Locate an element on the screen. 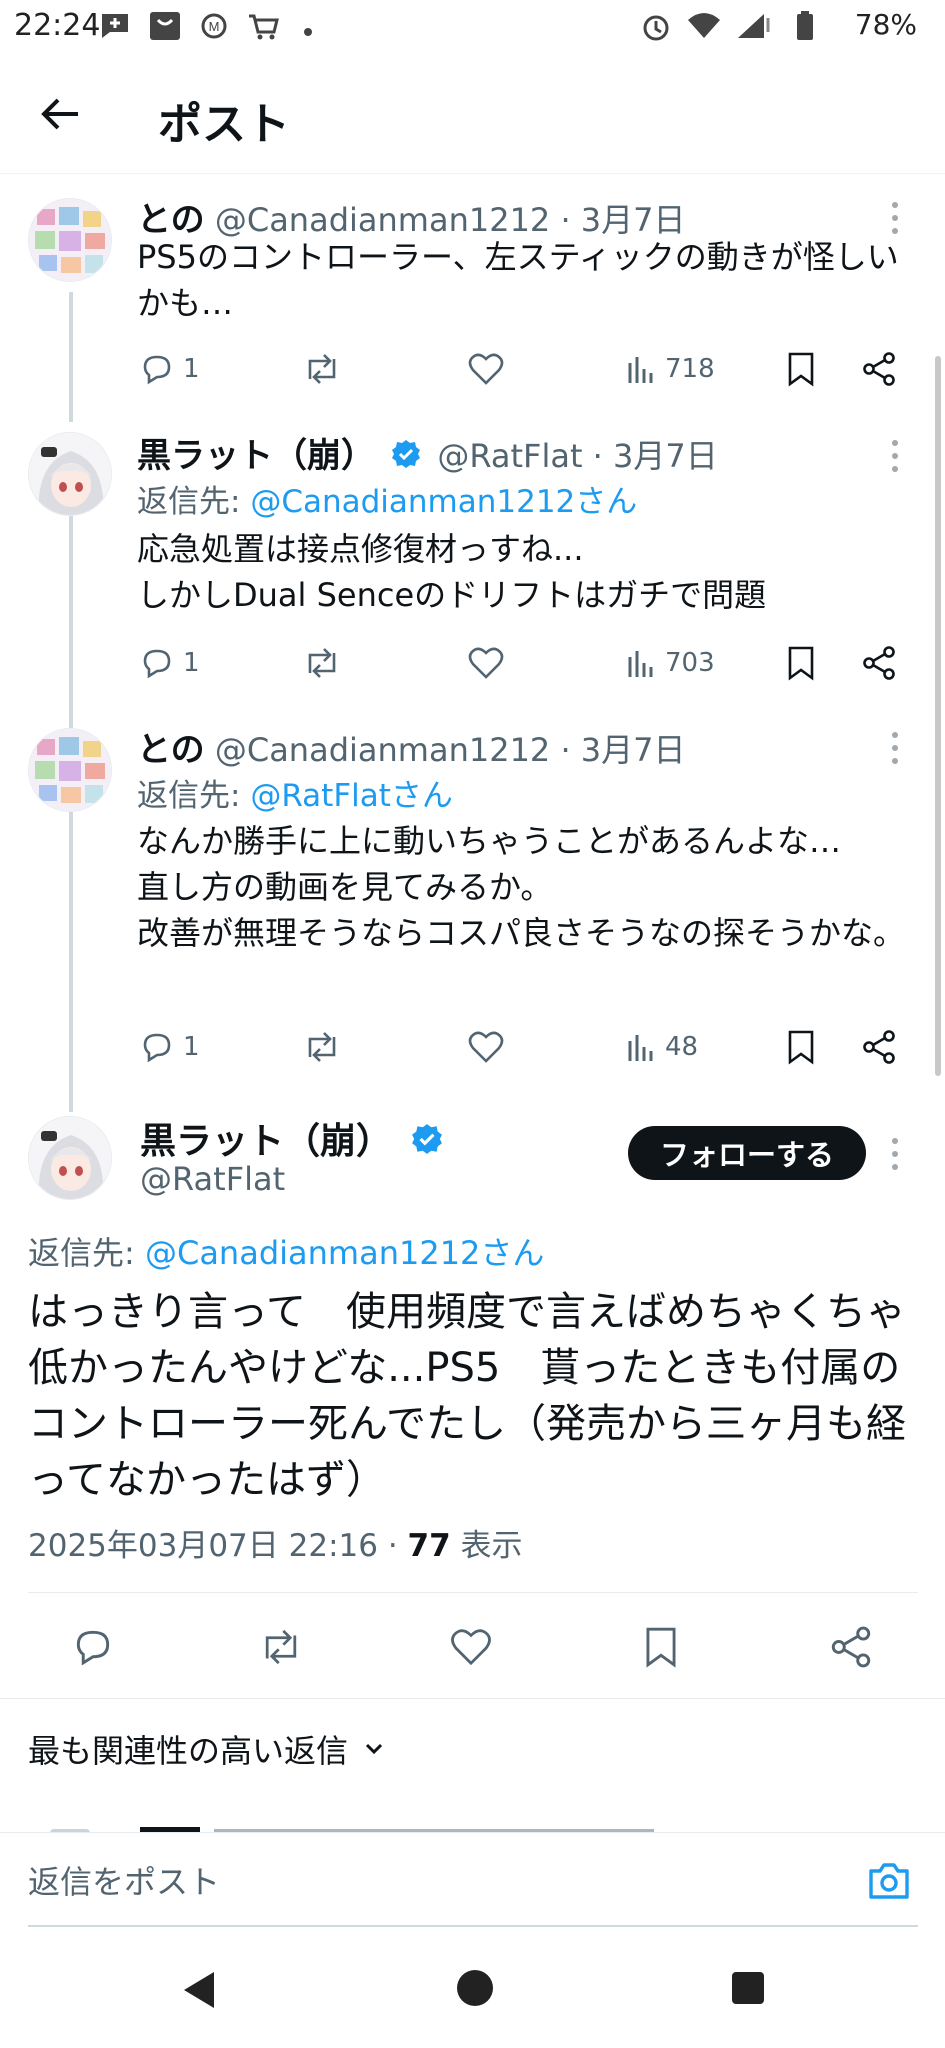  top-bar: ポスト is located at coordinates (472, 113).